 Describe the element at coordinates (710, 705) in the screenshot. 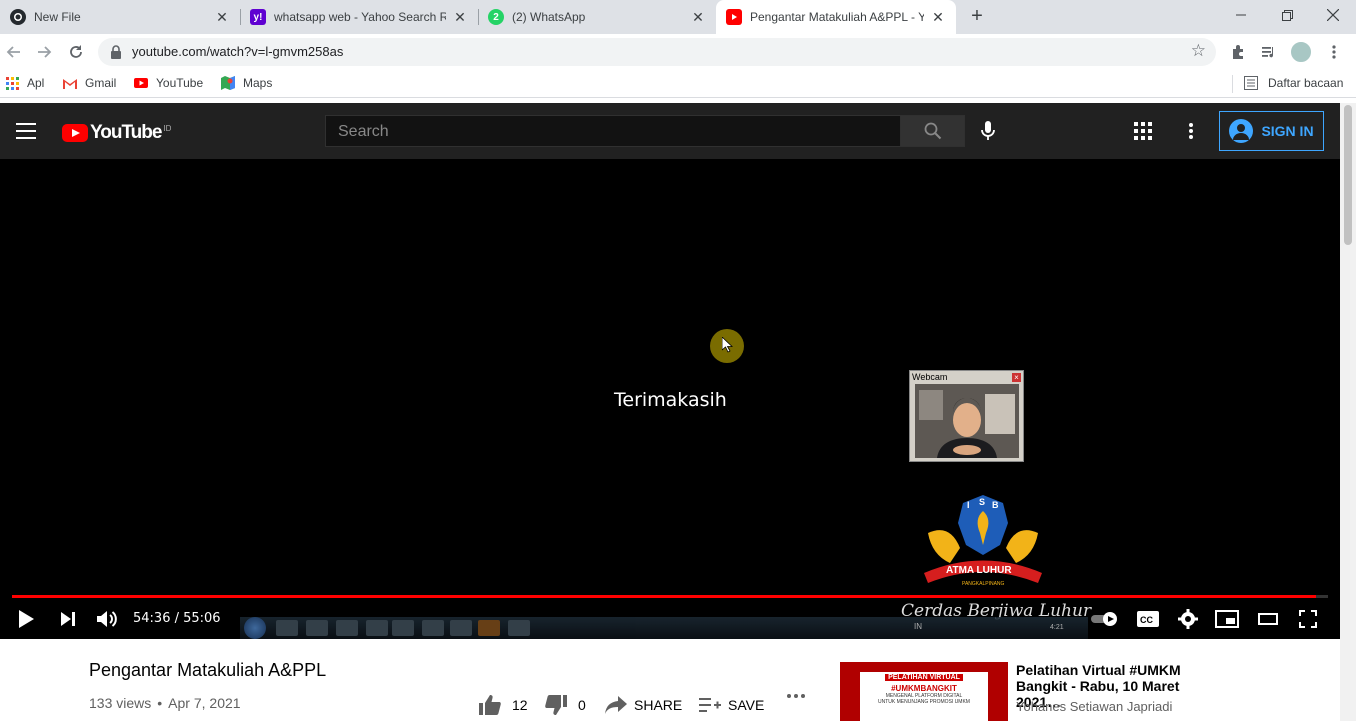

I see `playlist-add-icon` at that location.